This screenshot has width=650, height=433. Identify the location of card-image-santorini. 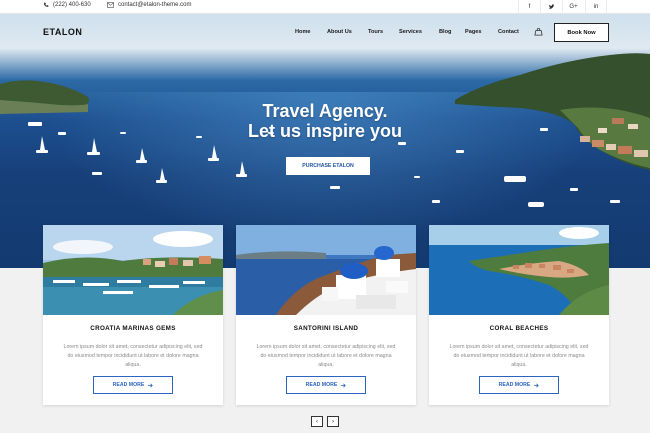
(326, 270).